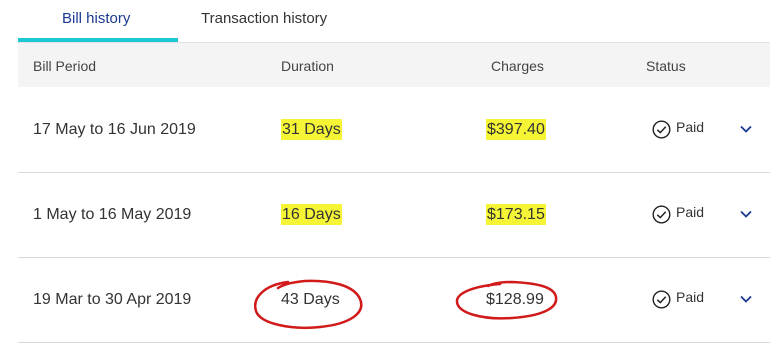  I want to click on charges-value: $397.40, so click(516, 129).